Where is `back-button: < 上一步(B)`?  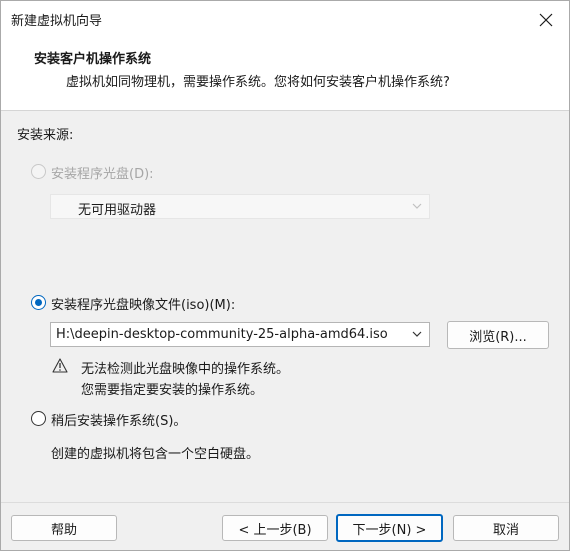 back-button: < 上一步(B) is located at coordinates (275, 528).